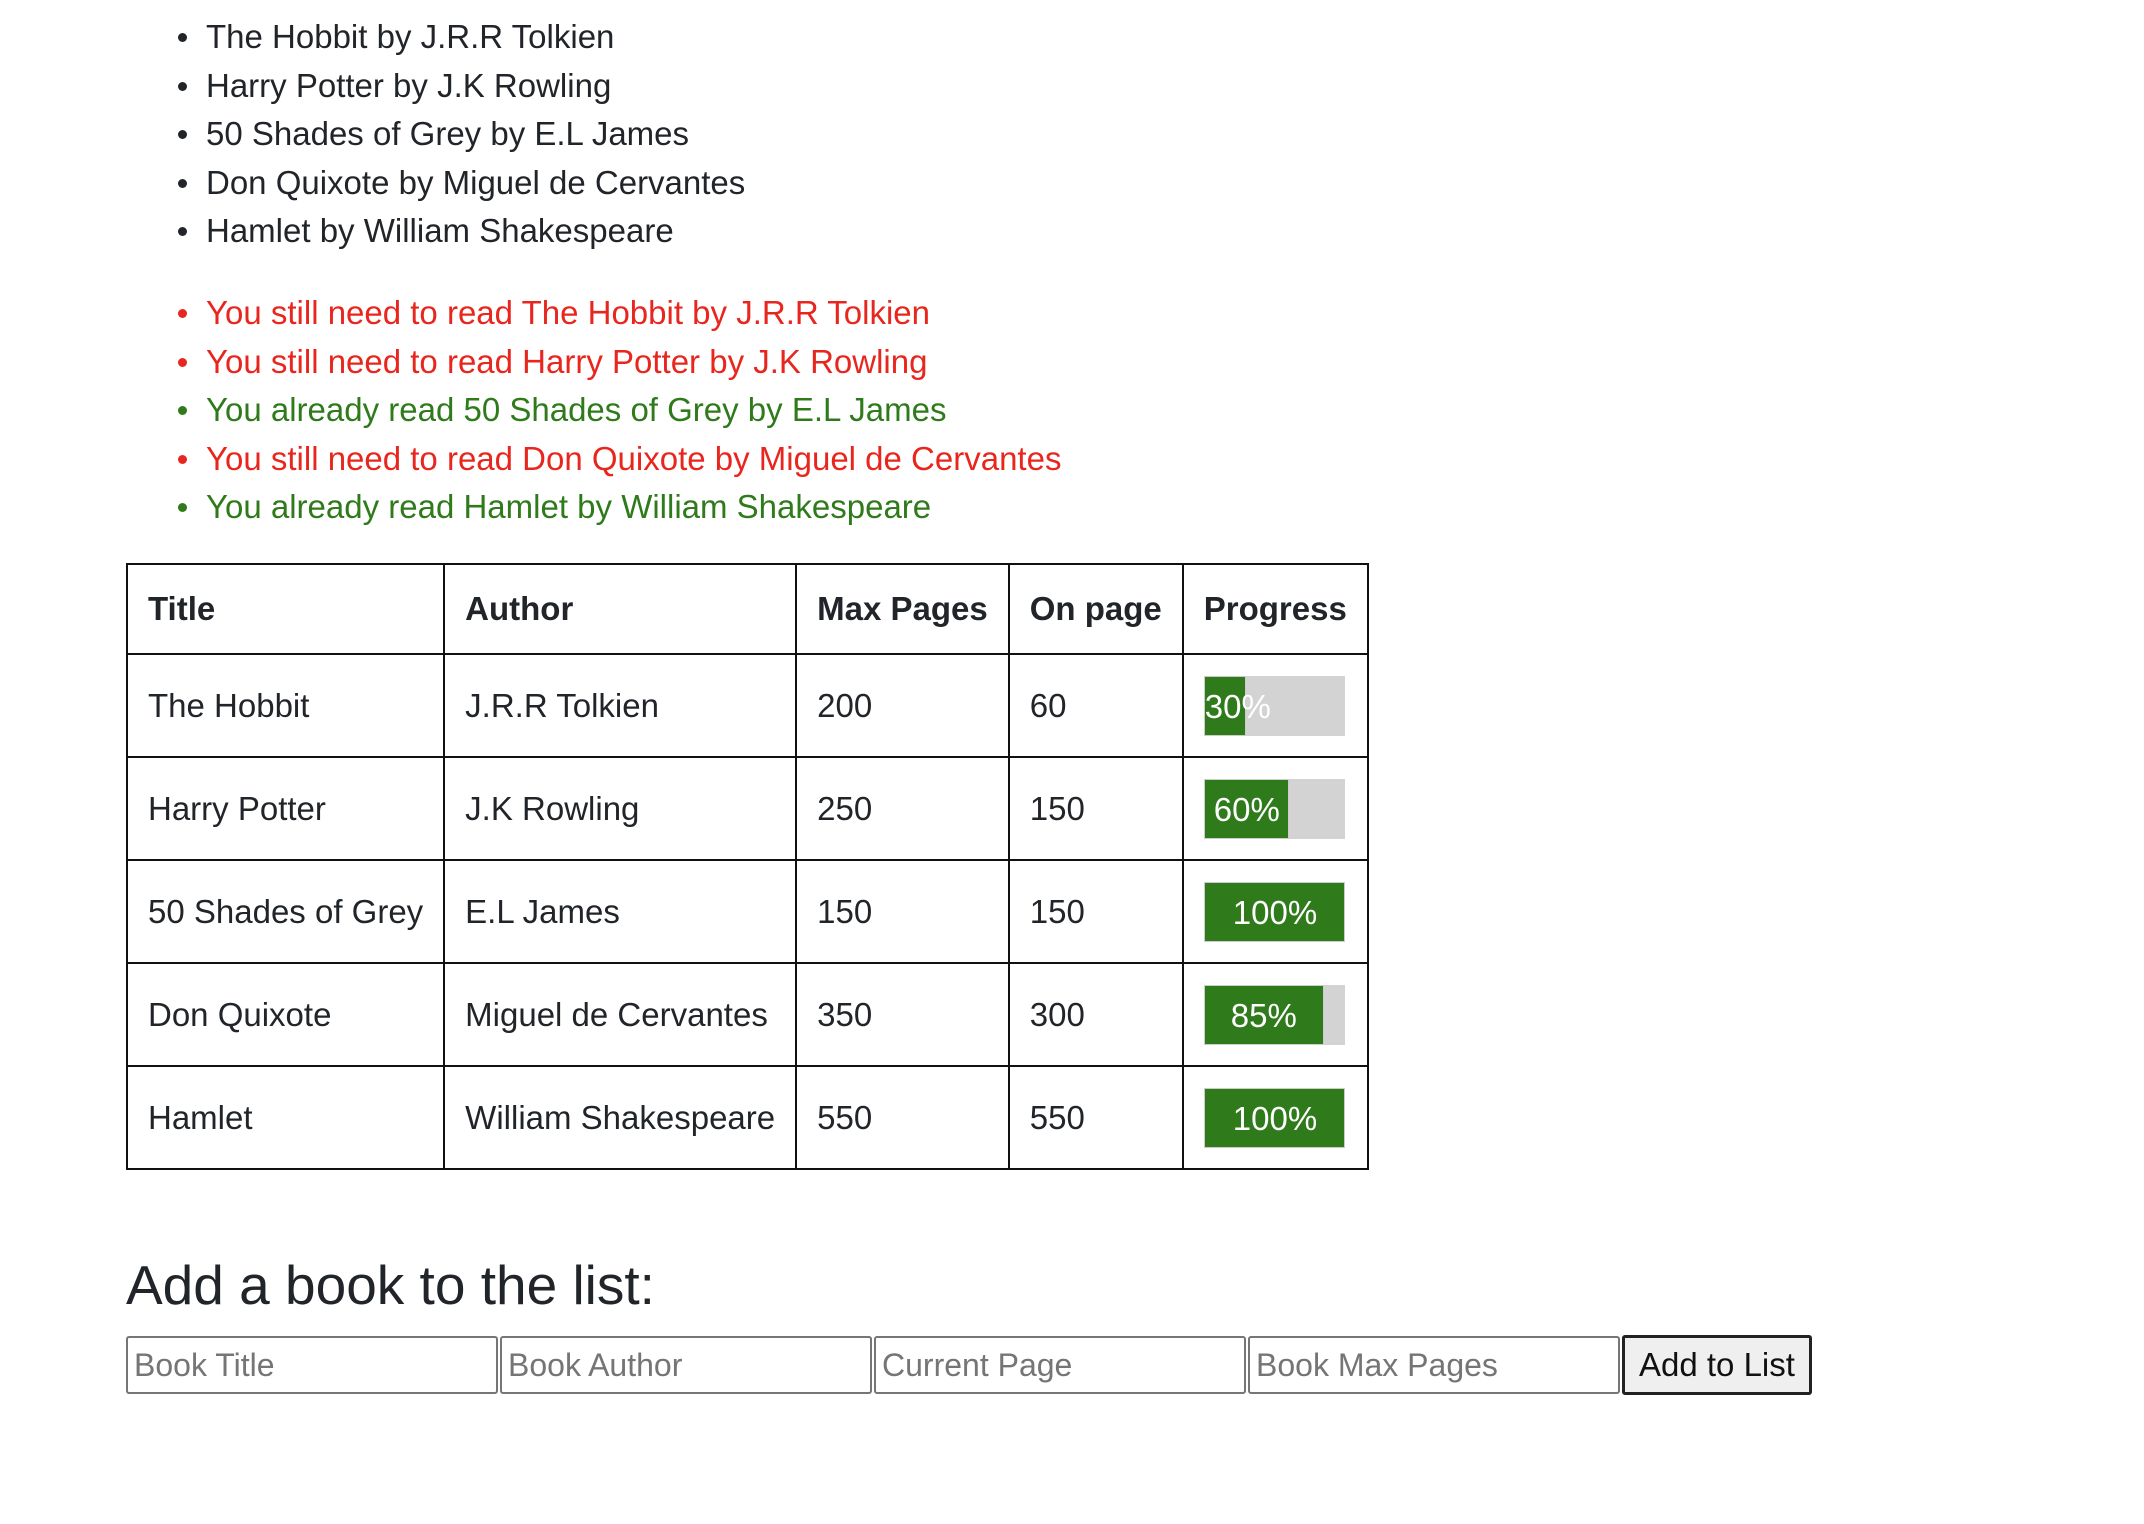 This screenshot has width=2144, height=1524. Describe the element at coordinates (1095, 1117) in the screenshot. I see `cell-on-page: 550` at that location.